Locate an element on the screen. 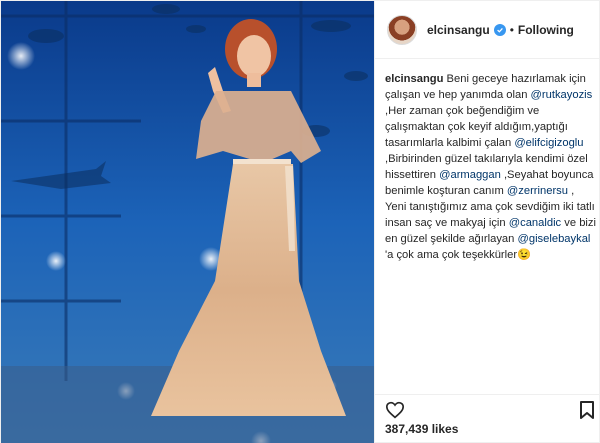  caption-author-link: elcinsangu is located at coordinates (414, 79).